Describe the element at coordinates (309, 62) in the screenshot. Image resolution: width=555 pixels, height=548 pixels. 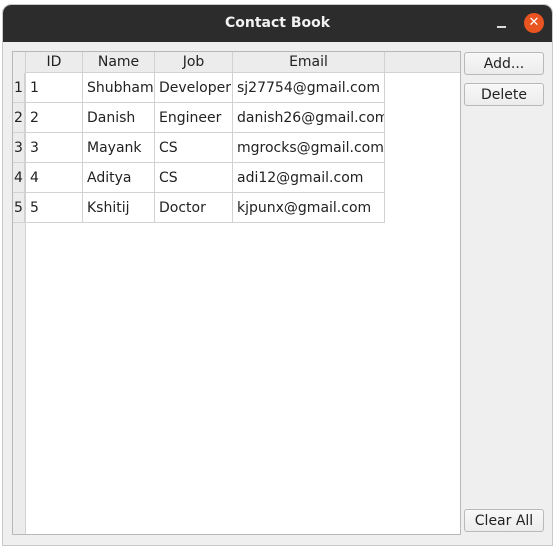
I see `column-header-email: Email` at that location.